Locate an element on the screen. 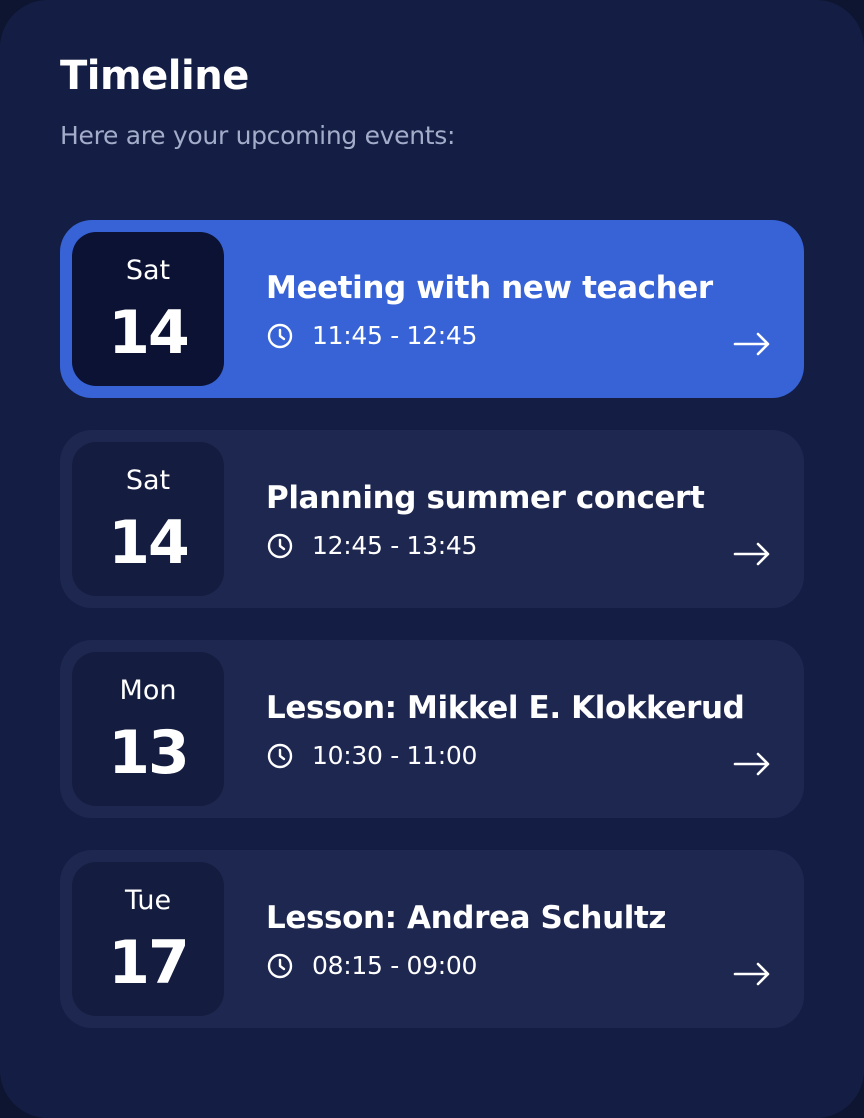 The width and height of the screenshot is (864, 1118). event-time: 08:15 - 09:00 is located at coordinates (395, 965).